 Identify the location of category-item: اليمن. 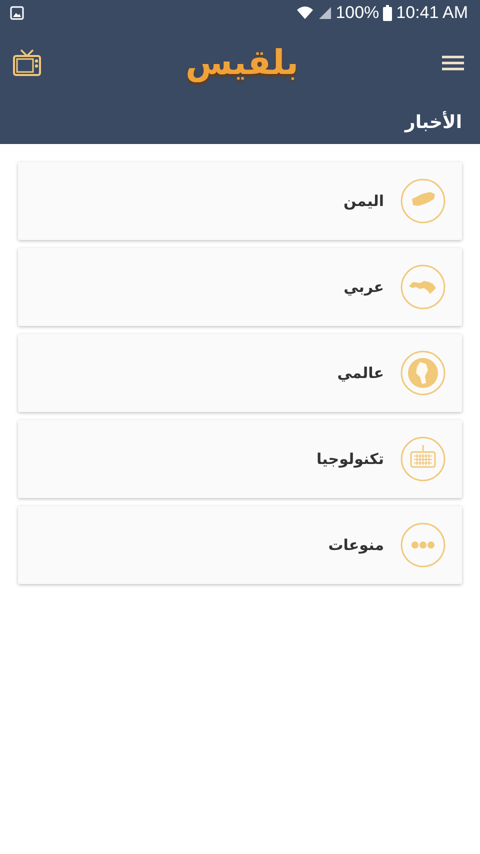
(240, 201).